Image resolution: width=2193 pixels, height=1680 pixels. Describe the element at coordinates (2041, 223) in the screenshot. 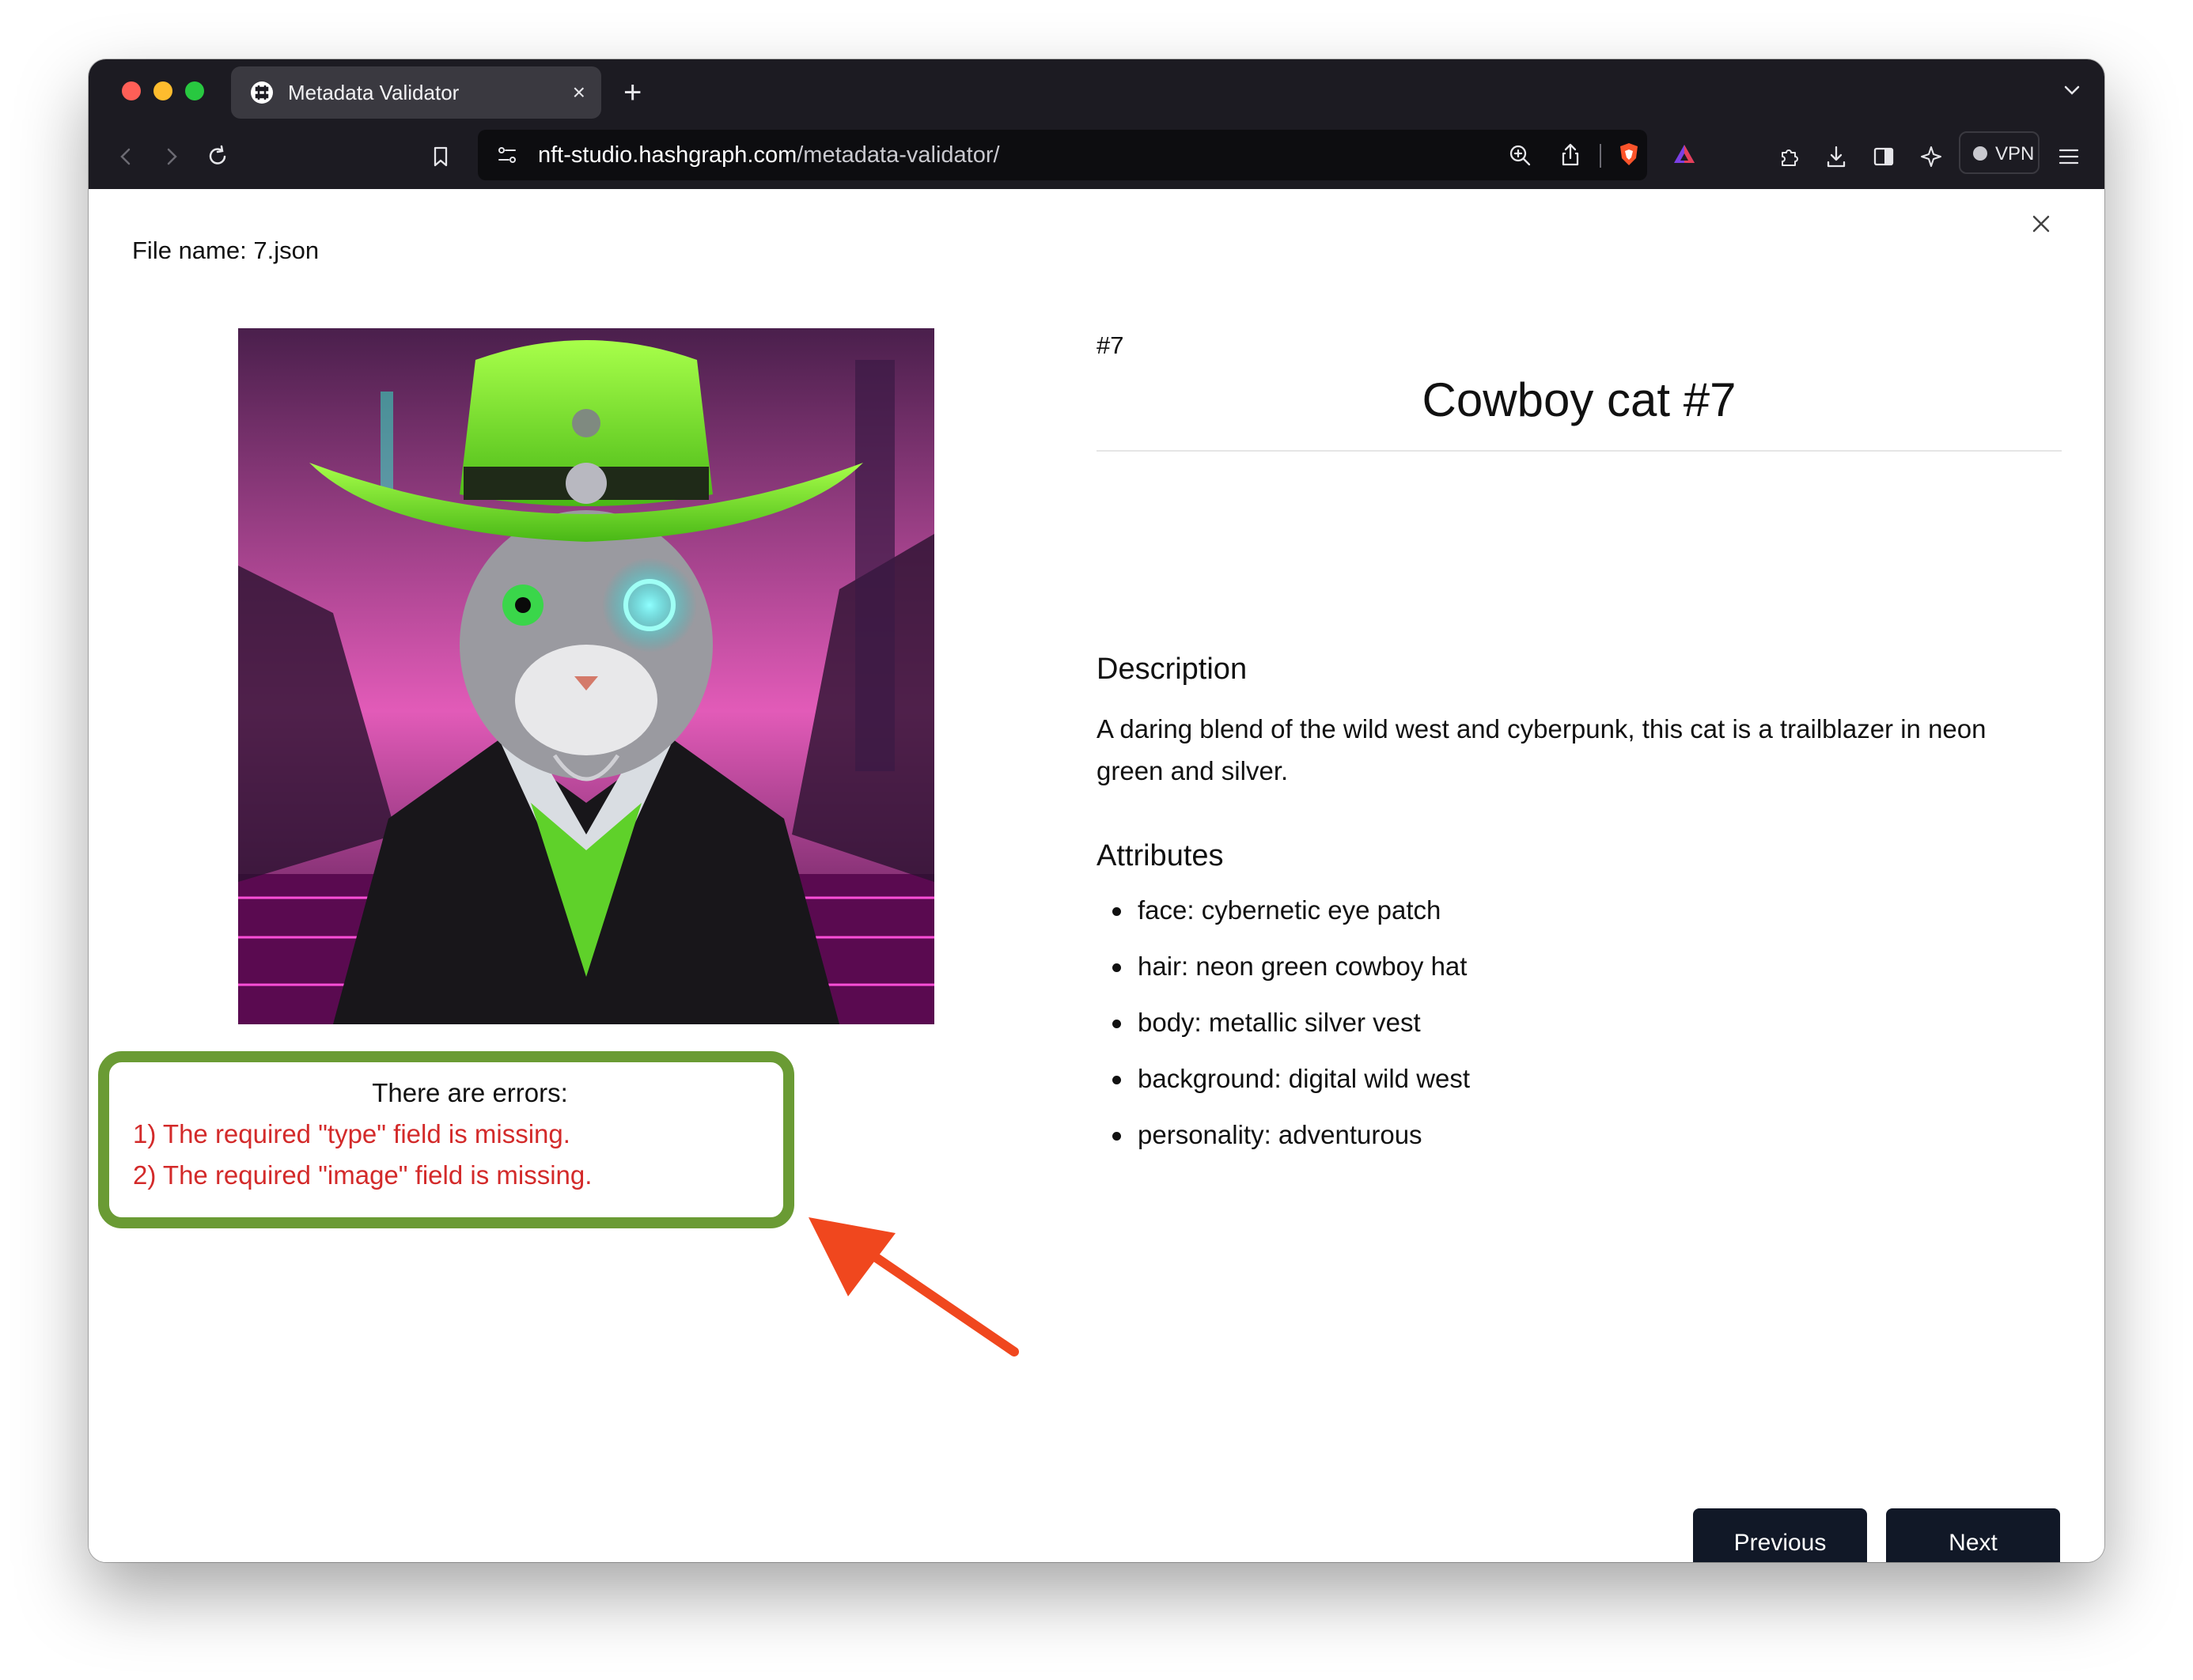

I see `close-icon` at that location.